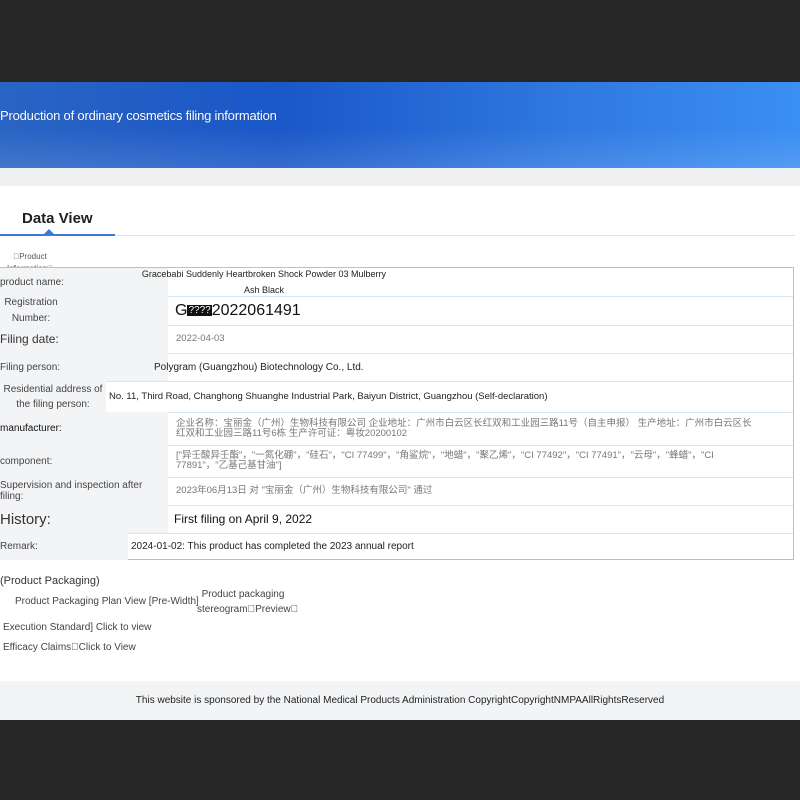  Describe the element at coordinates (50, 581) in the screenshot. I see `packaging-heading: (Product Packaging)` at that location.